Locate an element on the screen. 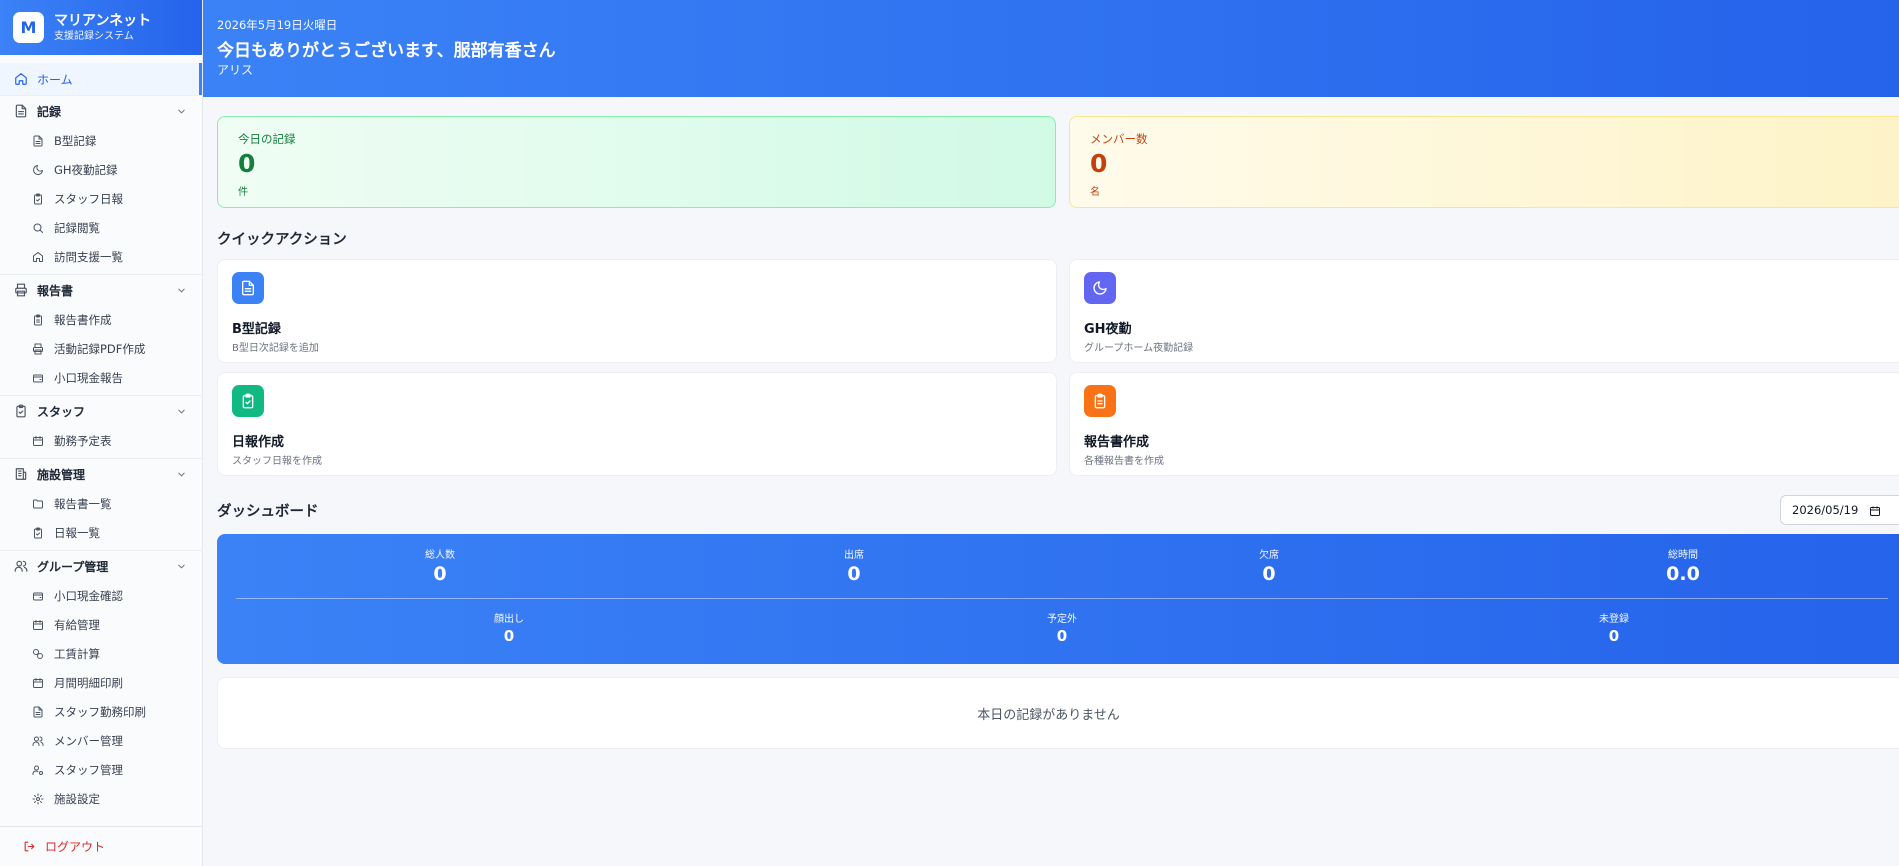 This screenshot has width=1899, height=866. sidebar-item-label: 報告書一覧 is located at coordinates (83, 503).